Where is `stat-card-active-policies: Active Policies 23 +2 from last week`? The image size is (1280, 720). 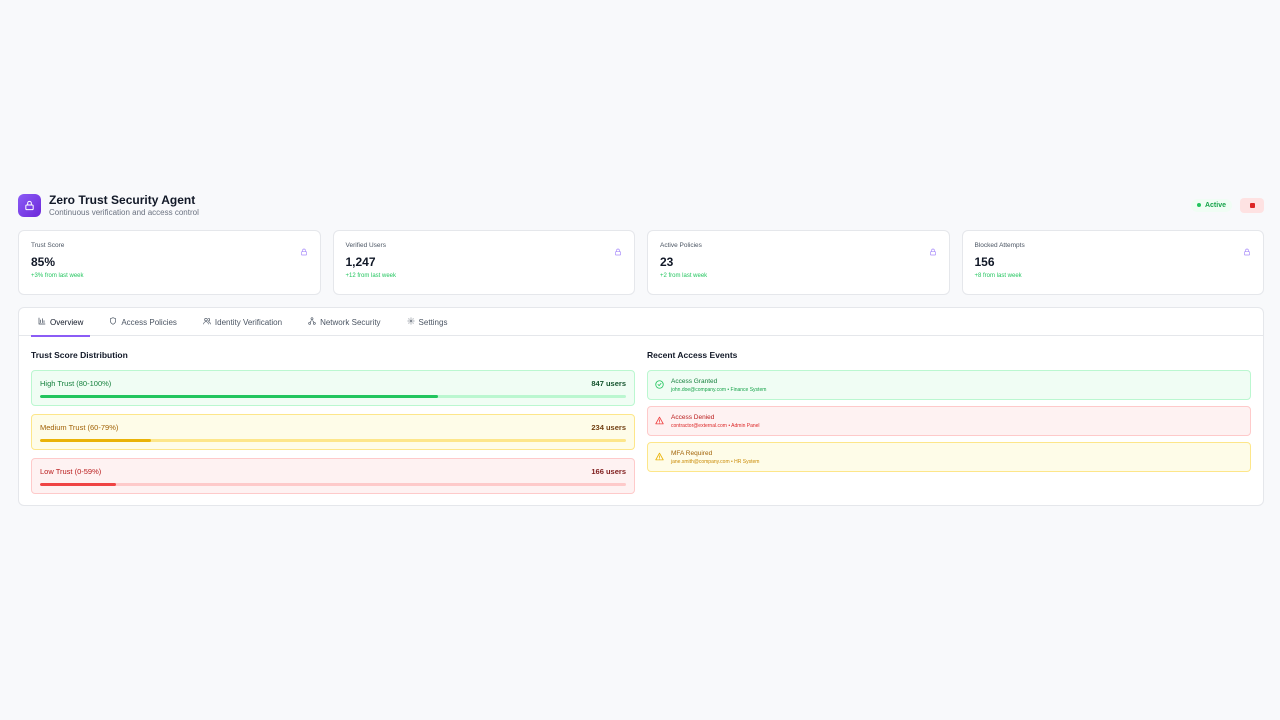
stat-card-active-policies: Active Policies 23 +2 from last week is located at coordinates (798, 262).